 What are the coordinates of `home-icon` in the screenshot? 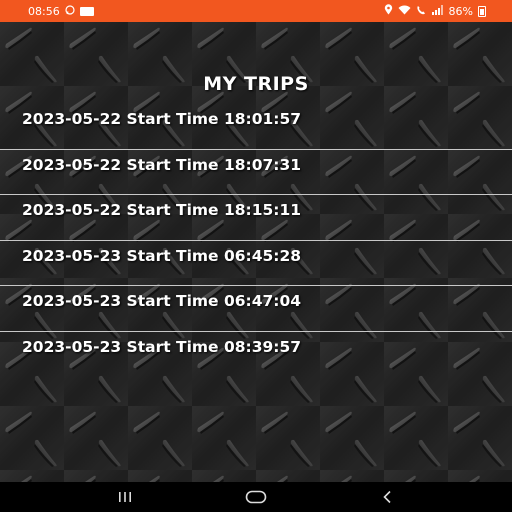 It's located at (256, 497).